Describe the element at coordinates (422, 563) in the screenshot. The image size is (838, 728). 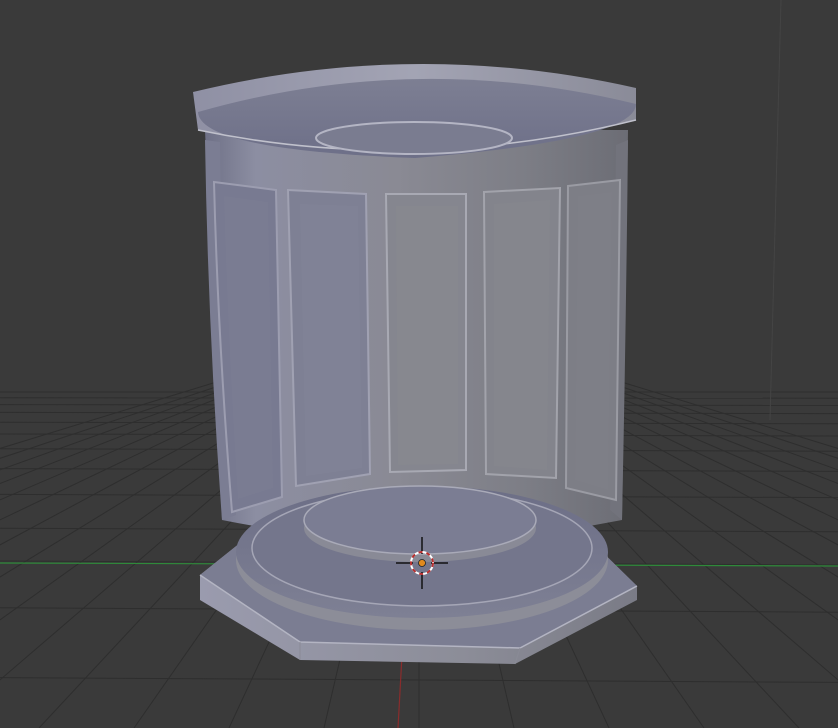
I see `origin-dot` at that location.